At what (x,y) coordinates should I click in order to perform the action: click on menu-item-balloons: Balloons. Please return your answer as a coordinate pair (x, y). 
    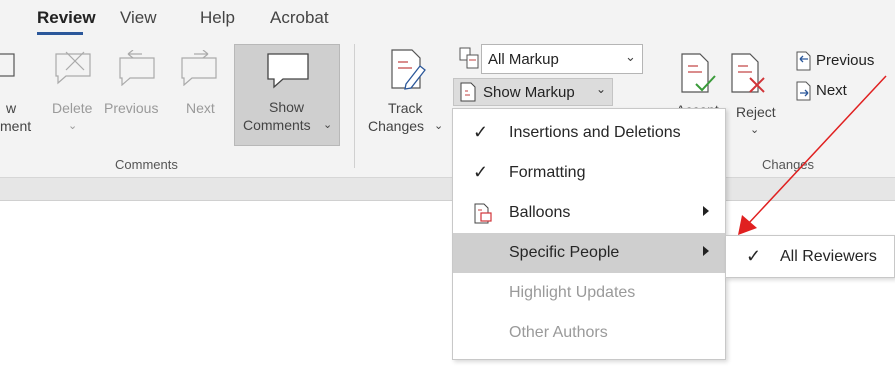
    Looking at the image, I should click on (589, 213).